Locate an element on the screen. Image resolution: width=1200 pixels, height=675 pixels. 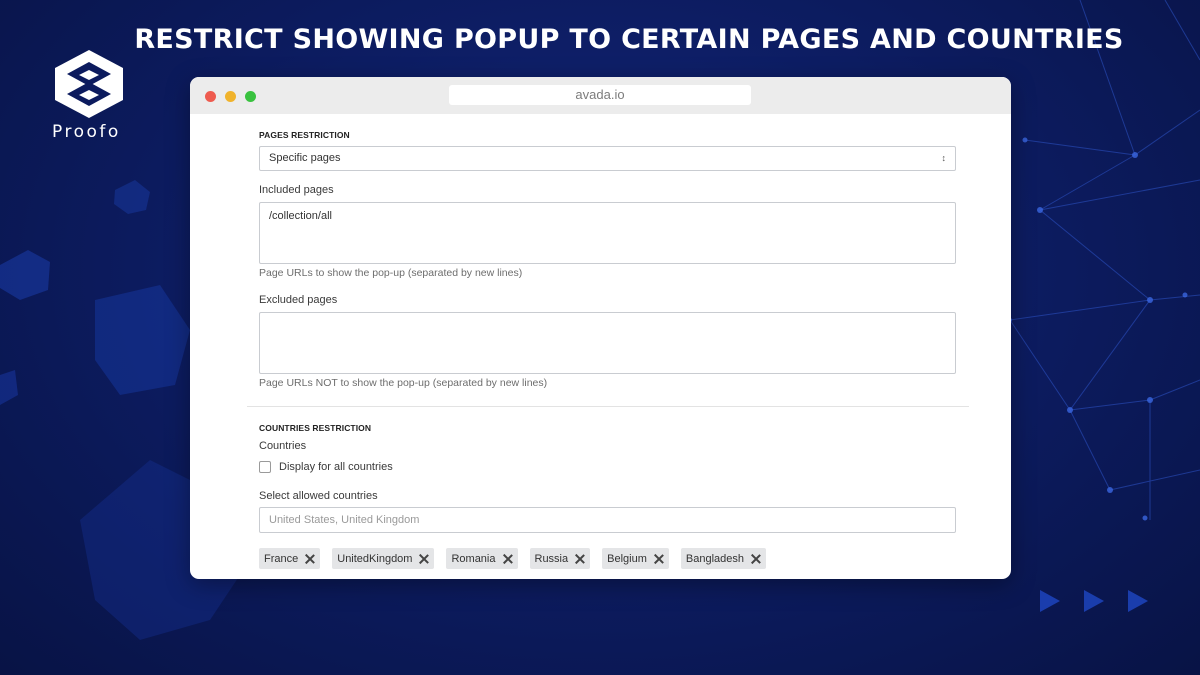
pages-restriction-select: Specific pages ↕ is located at coordinates (607, 158).